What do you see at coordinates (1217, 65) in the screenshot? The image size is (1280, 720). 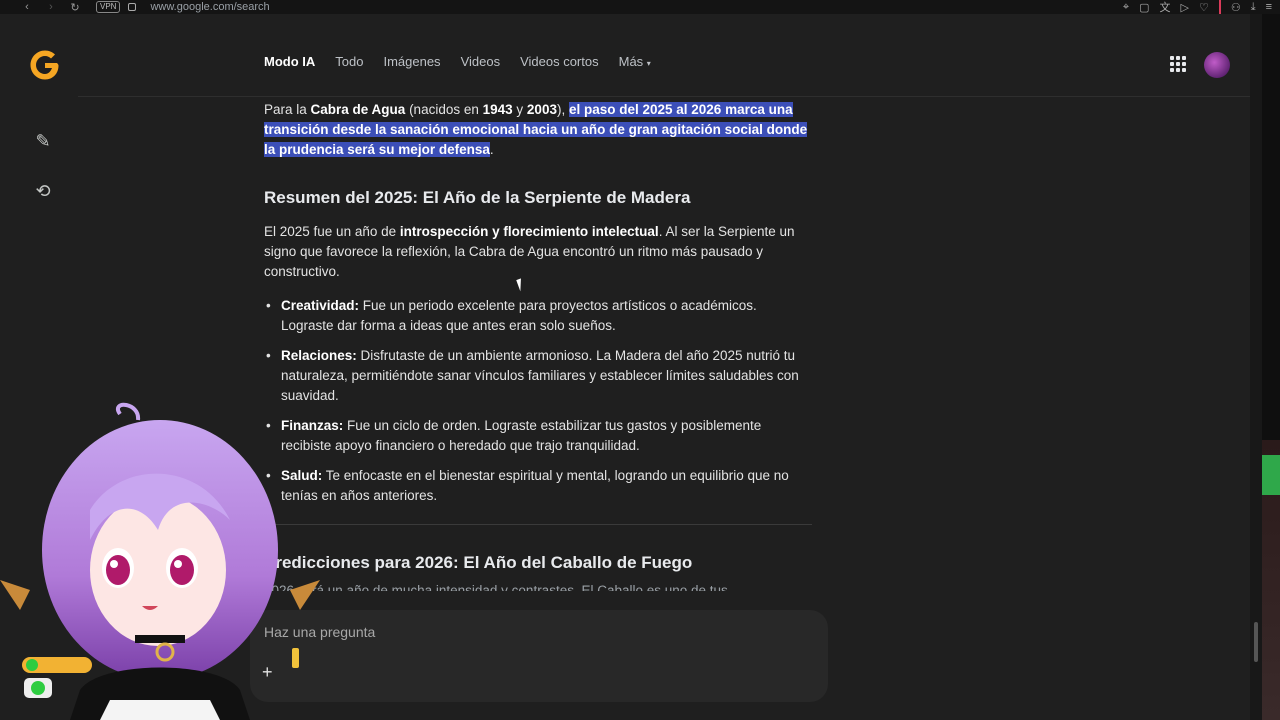 I see `account-avatar` at bounding box center [1217, 65].